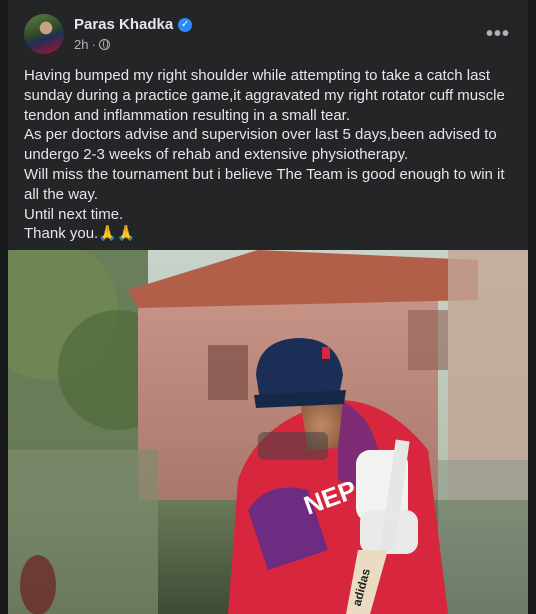  Describe the element at coordinates (81, 44) in the screenshot. I see `post-time: 2h` at that location.